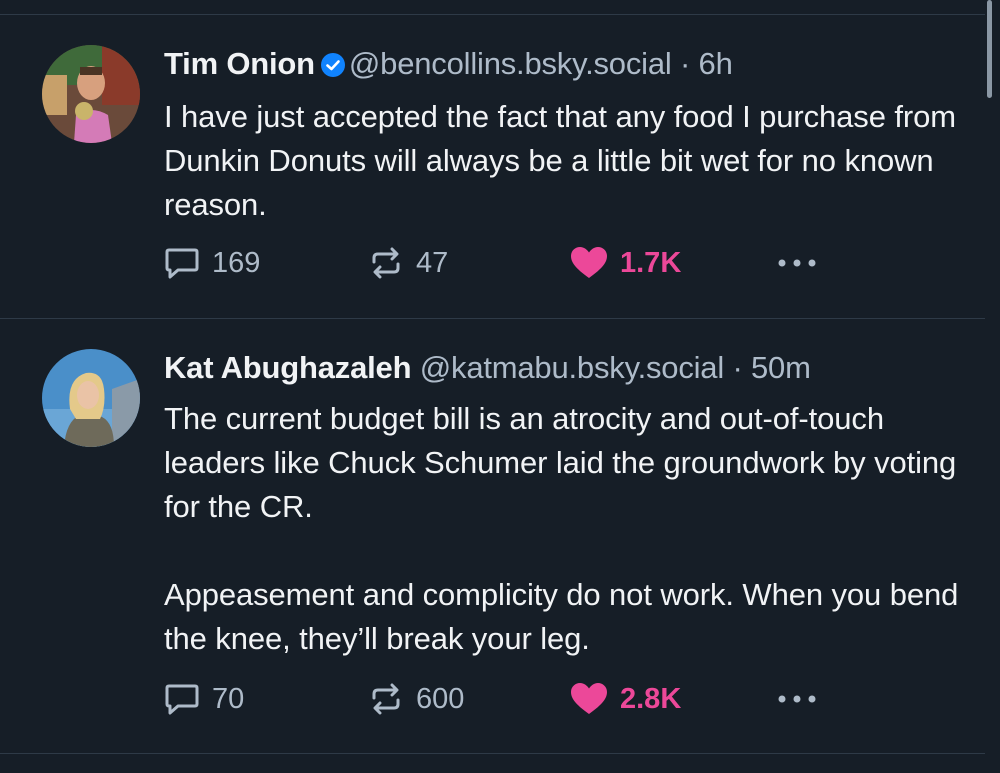 This screenshot has height=773, width=1000. I want to click on verified-badge-icon, so click(332, 67).